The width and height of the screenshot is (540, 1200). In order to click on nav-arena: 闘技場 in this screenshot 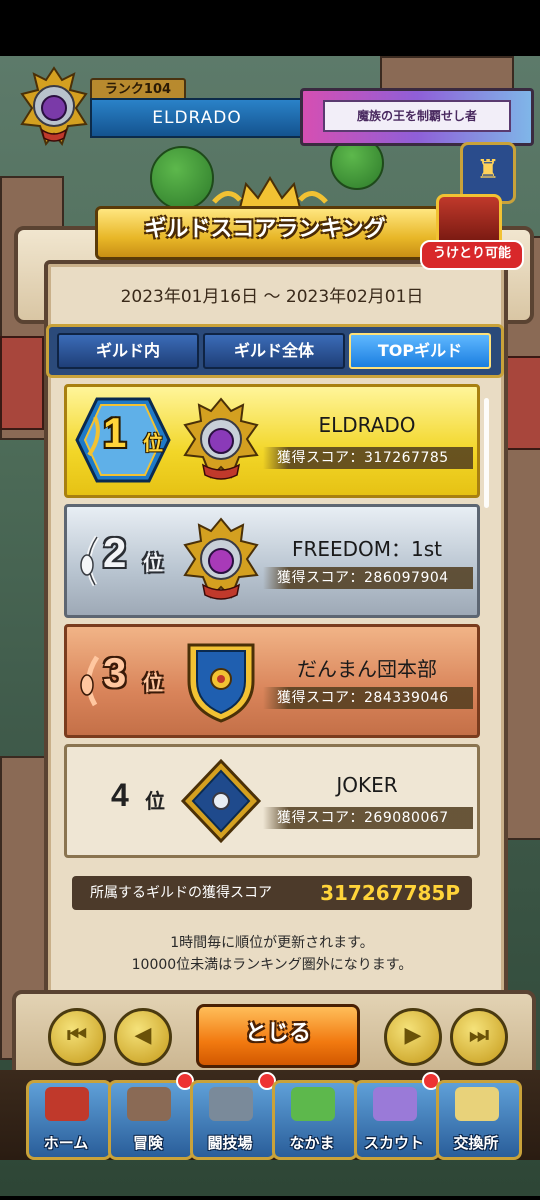, I will do `click(233, 1120)`.